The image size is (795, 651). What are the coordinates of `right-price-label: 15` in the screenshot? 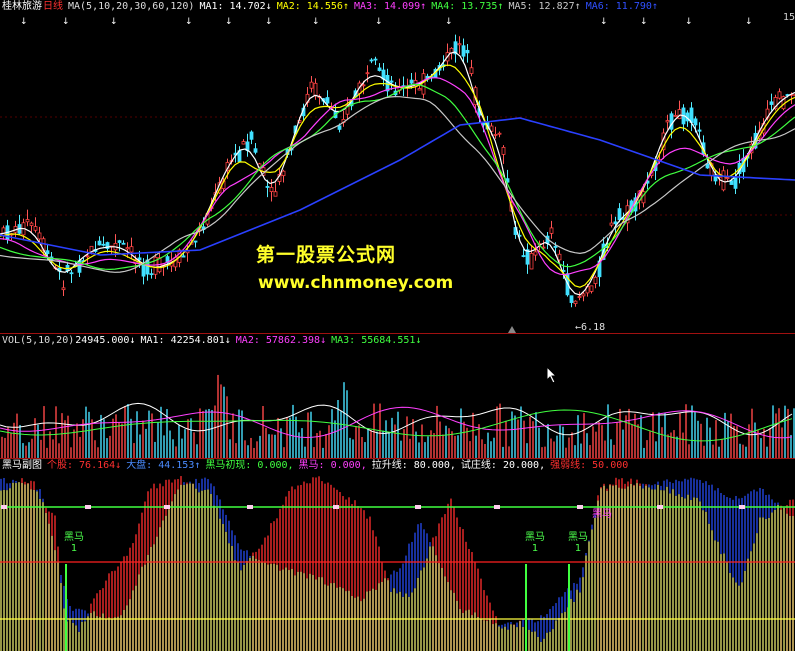 It's located at (789, 17).